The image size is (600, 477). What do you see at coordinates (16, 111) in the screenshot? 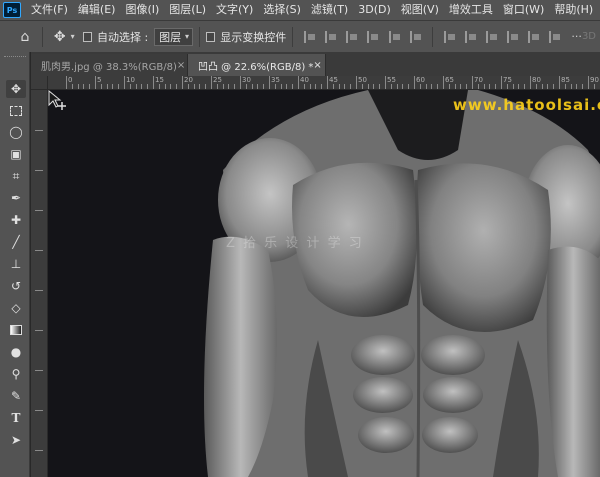
I see `rectangular-marquee-tool-icon` at bounding box center [16, 111].